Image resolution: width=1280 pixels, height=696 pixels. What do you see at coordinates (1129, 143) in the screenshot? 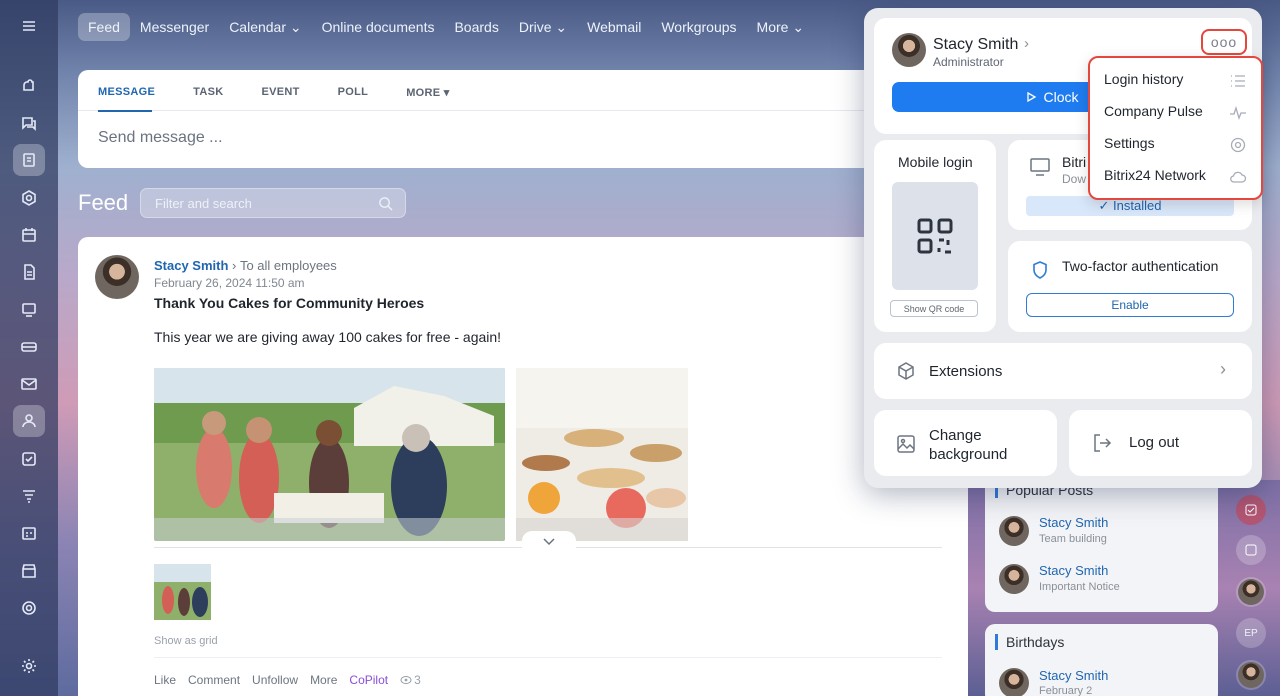
I see `menu-item-settings: Settings` at bounding box center [1129, 143].